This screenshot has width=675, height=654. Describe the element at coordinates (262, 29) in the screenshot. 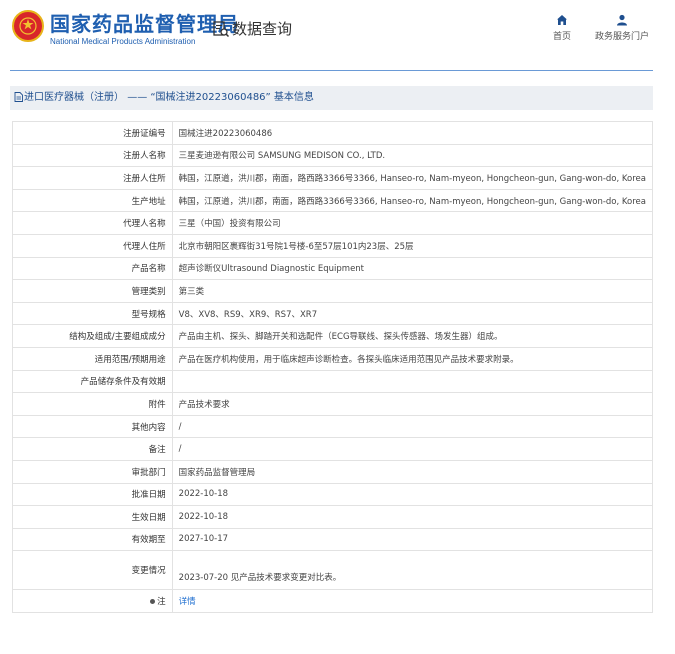

I see `data-query-label: 数据查询` at that location.